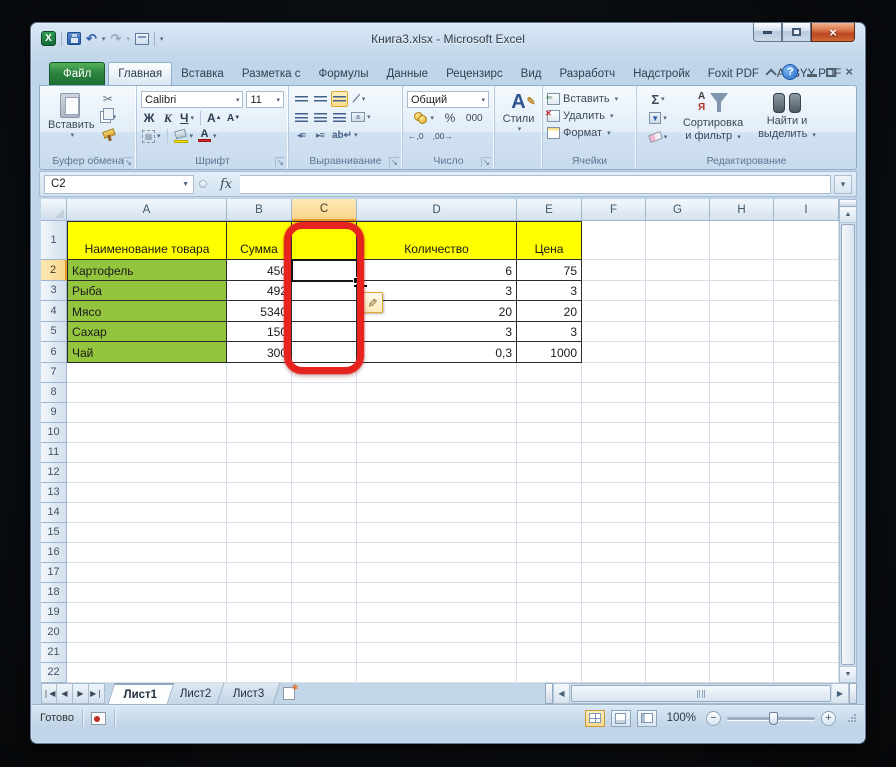  What do you see at coordinates (614, 652) in the screenshot?
I see `cell-F21` at bounding box center [614, 652].